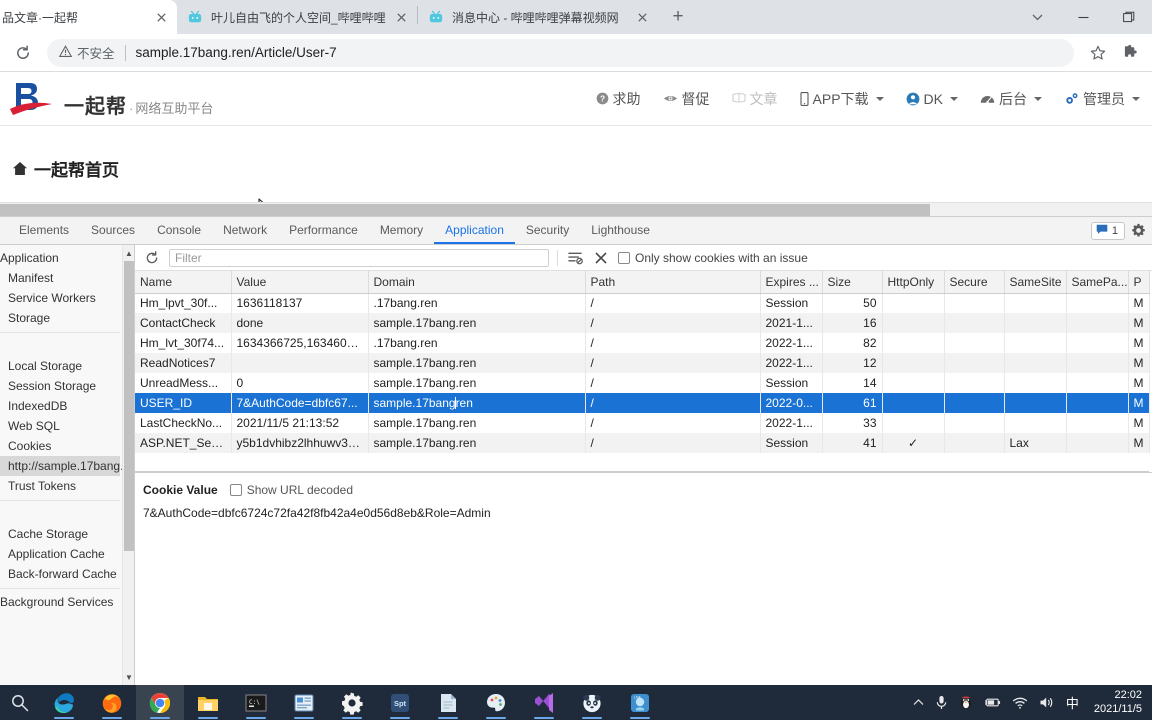  I want to click on clear-all-cookies-icon, so click(601, 258).